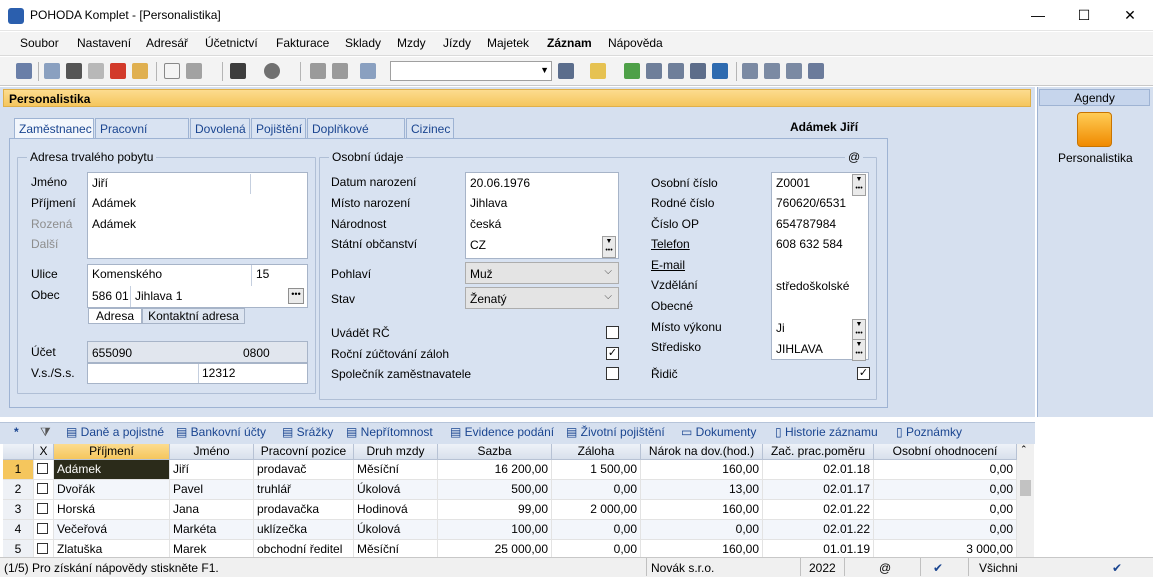  What do you see at coordinates (542, 298) in the screenshot?
I see `stav-select: Ženatý ⌵` at bounding box center [542, 298].